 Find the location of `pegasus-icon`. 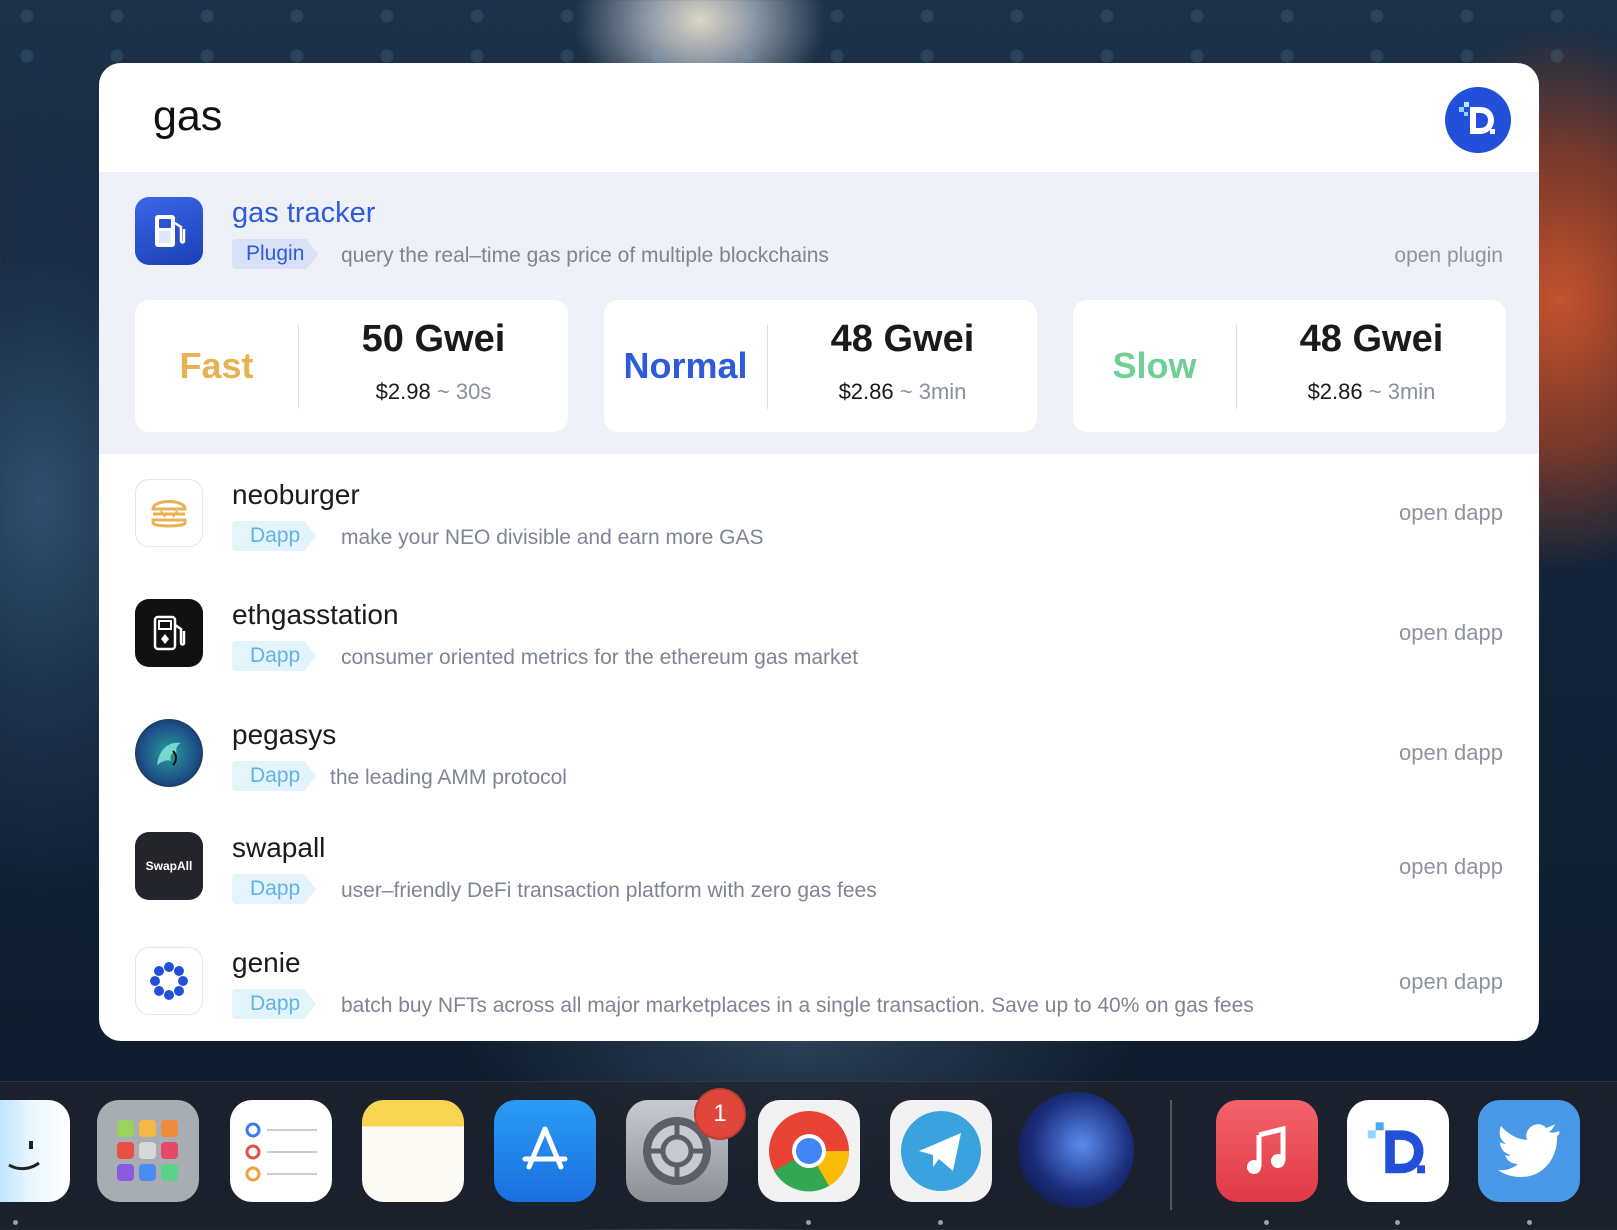

pegasus-icon is located at coordinates (169, 753).